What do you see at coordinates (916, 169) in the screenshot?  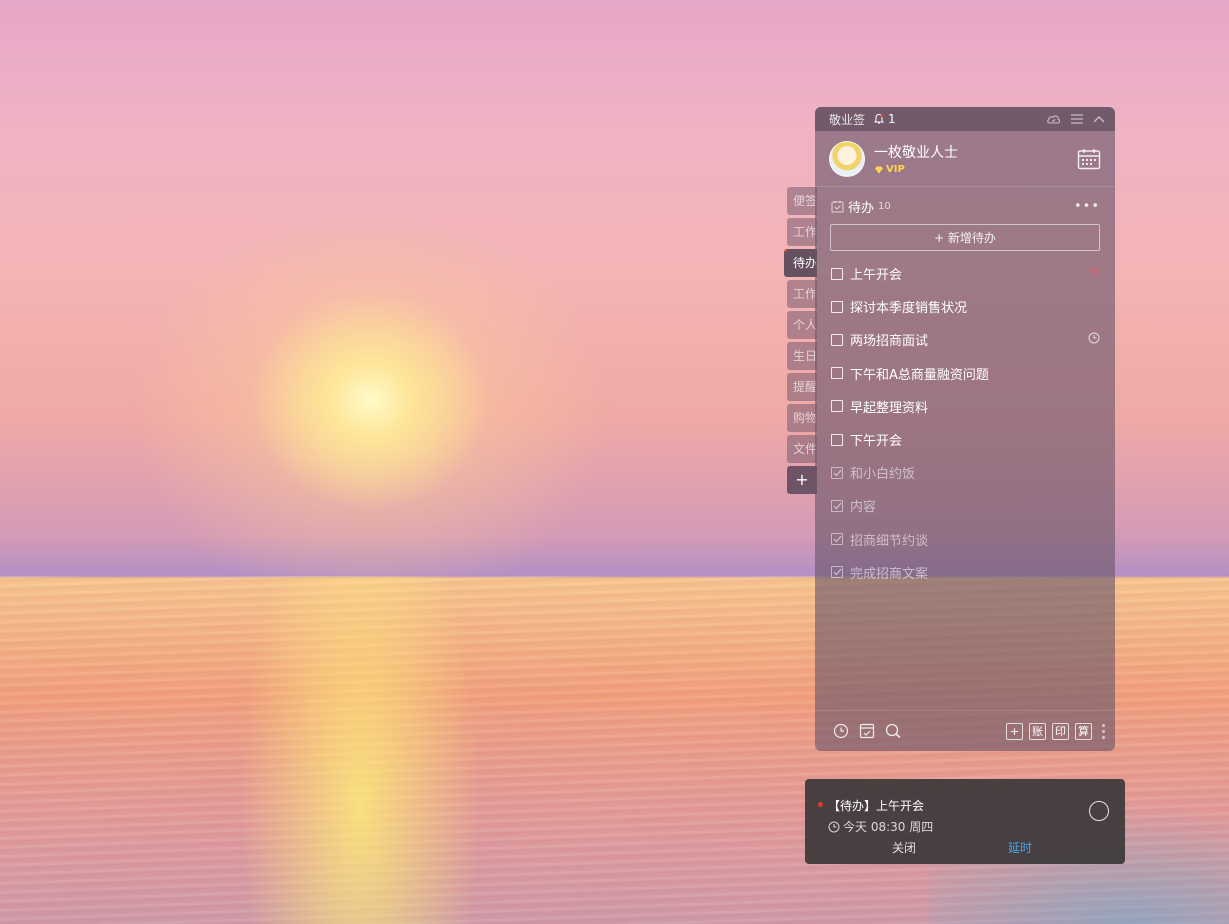 I see `vip-badge: VIP` at bounding box center [916, 169].